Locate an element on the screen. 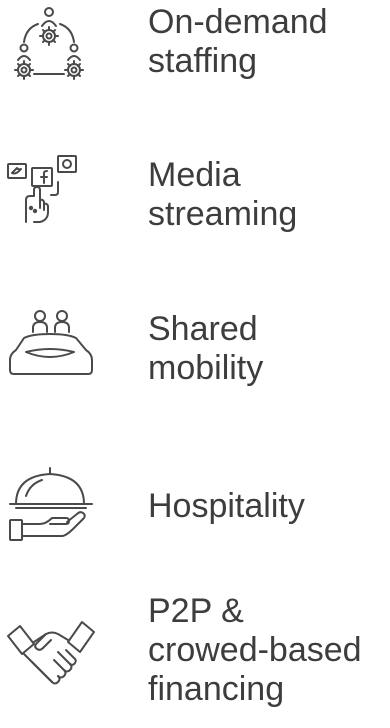  item-label: Media streaming is located at coordinates (223, 194).